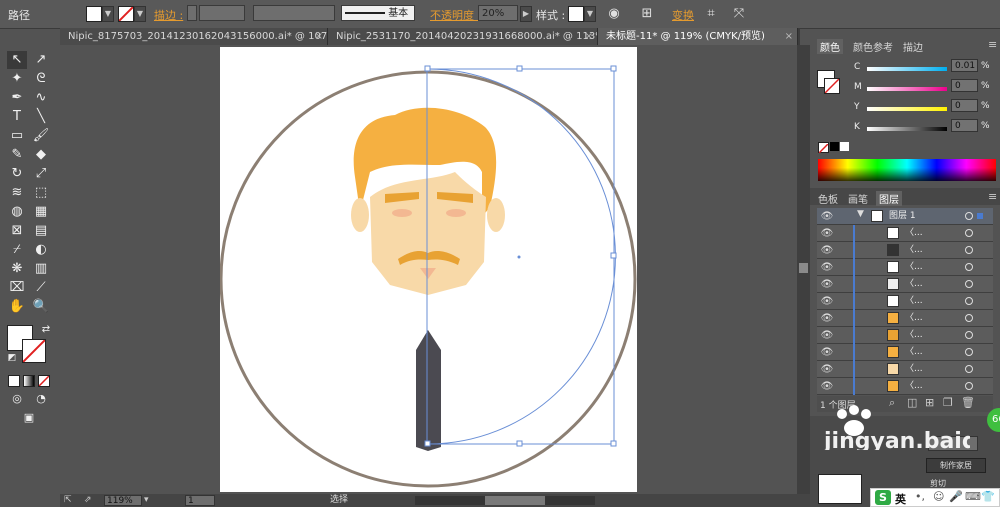 This screenshot has width=1000, height=507. Describe the element at coordinates (46, 330) in the screenshot. I see `swap-colors-icon: ⇄` at that location.